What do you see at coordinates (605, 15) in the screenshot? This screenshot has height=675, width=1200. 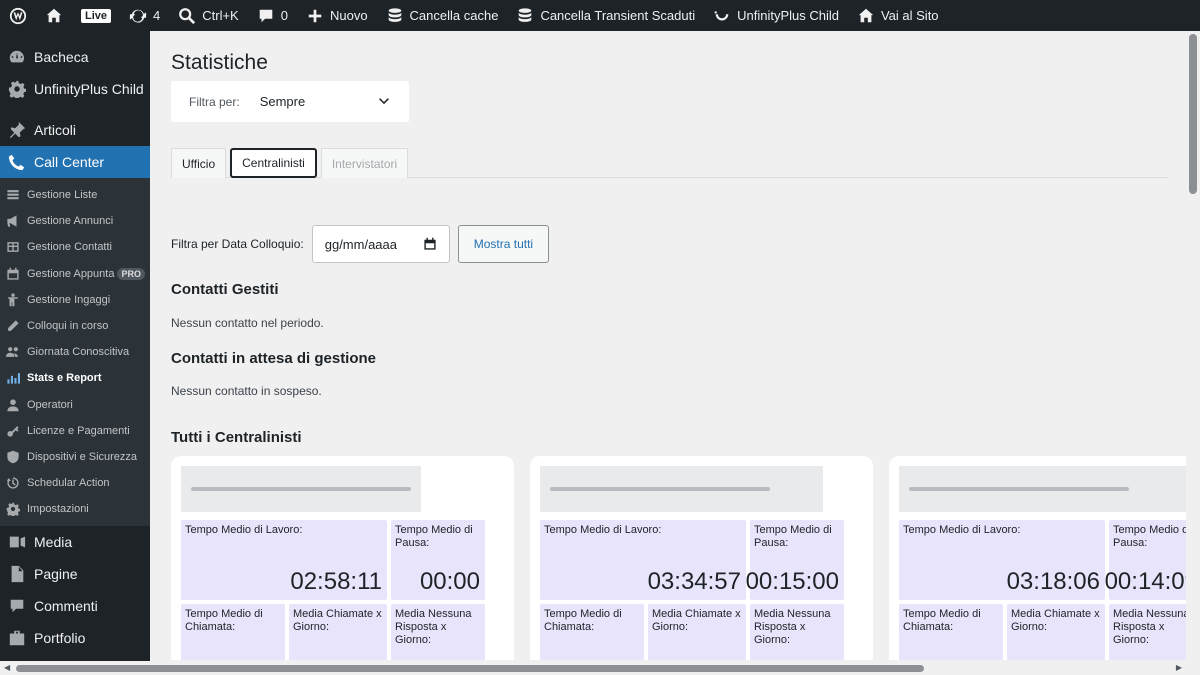 I see `clear-transient-link: Cancella Transient Scaduti` at bounding box center [605, 15].